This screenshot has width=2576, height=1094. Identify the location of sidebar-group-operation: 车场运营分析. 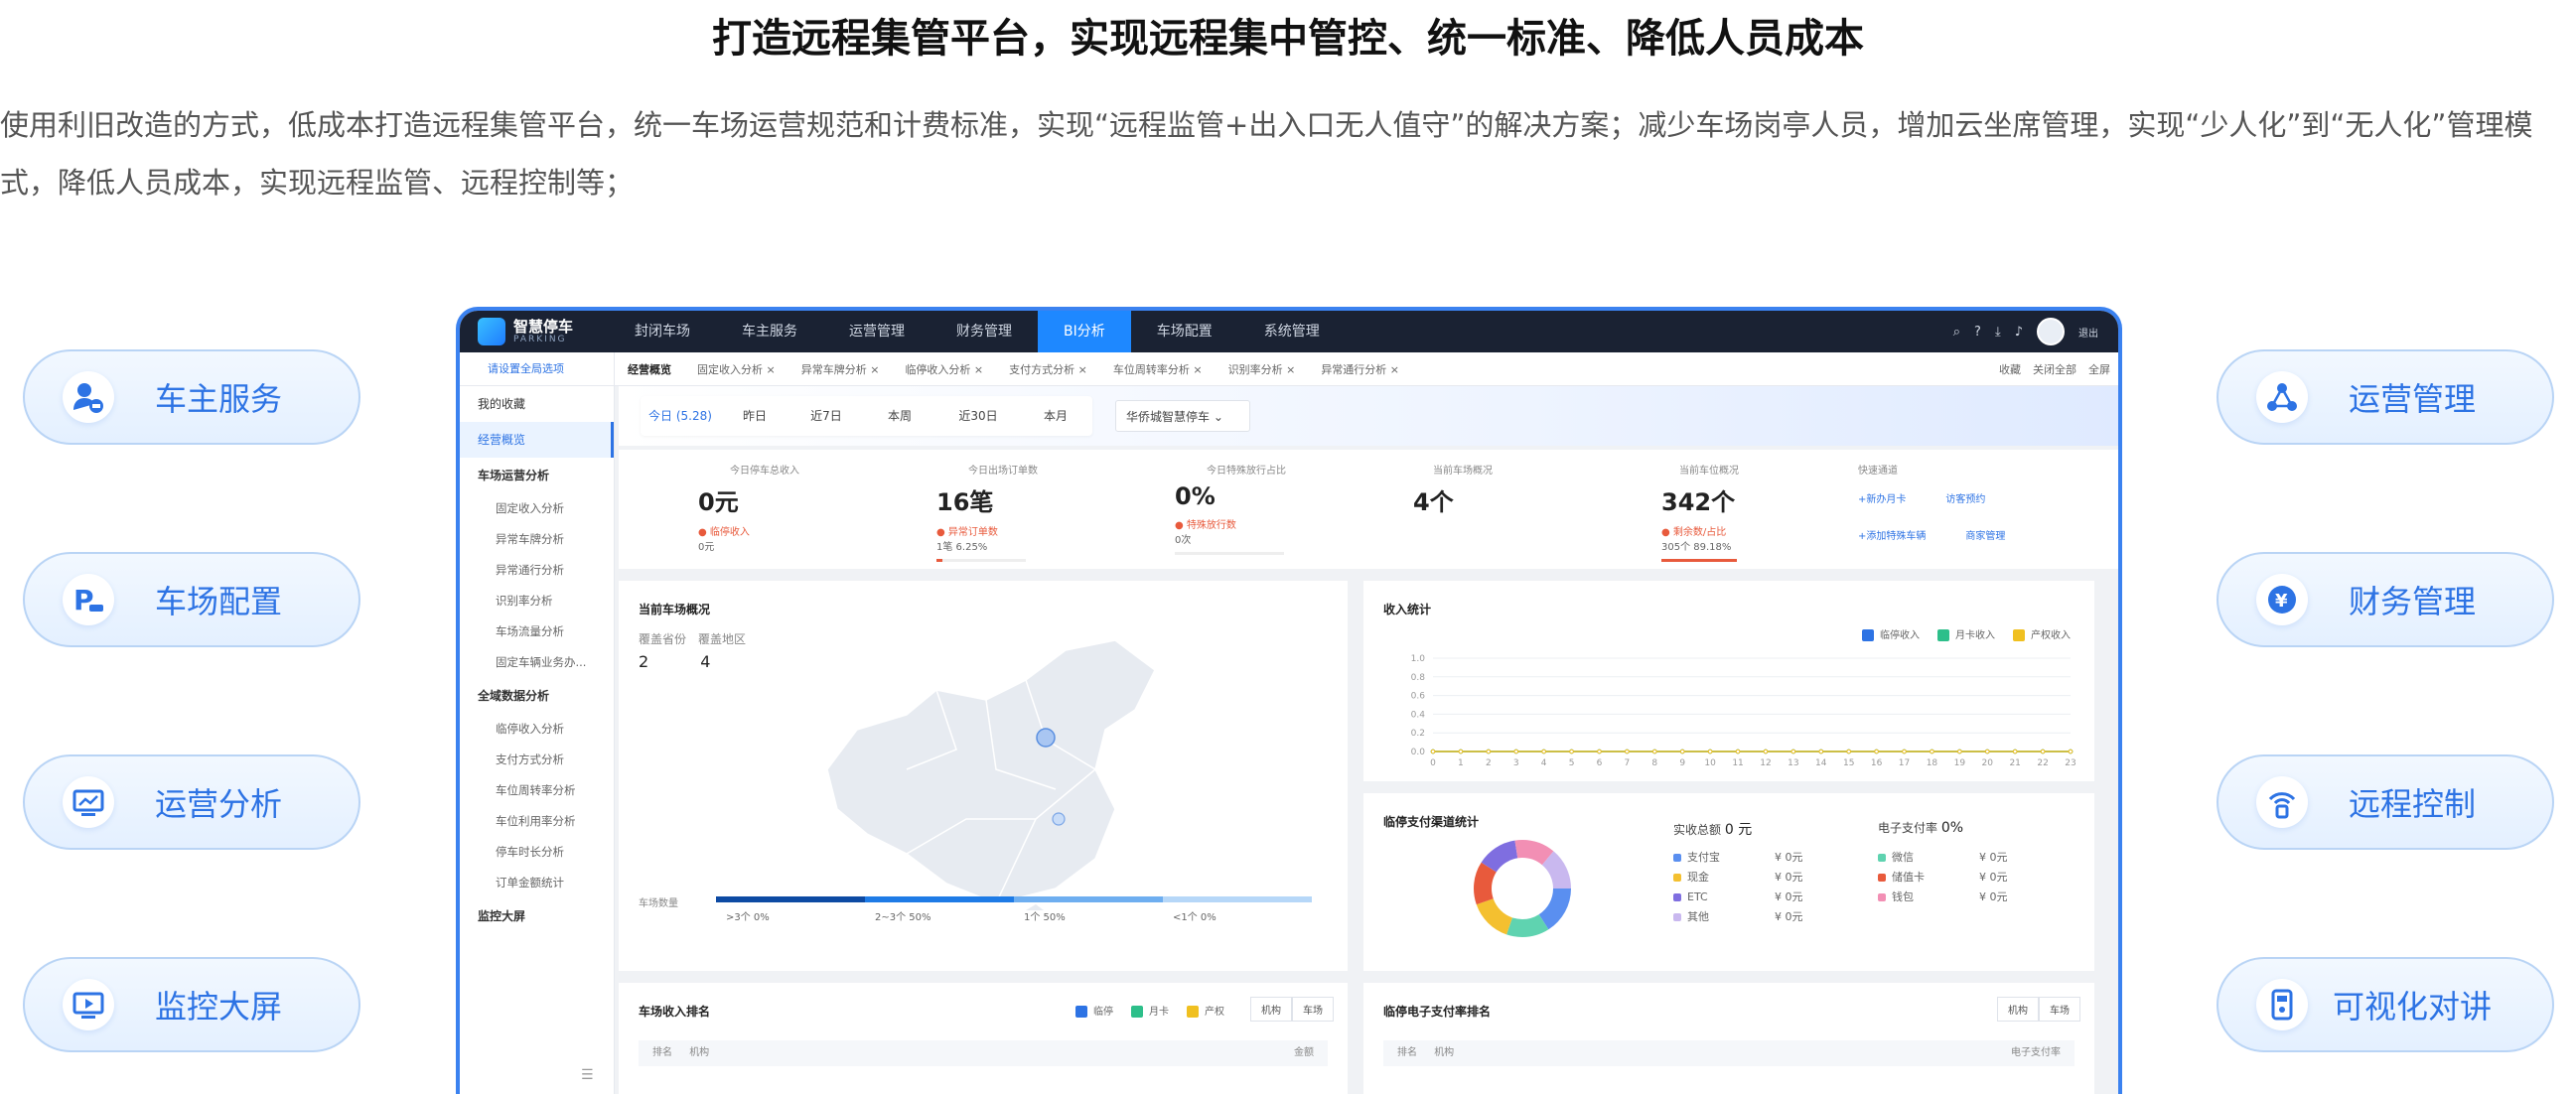
(537, 475).